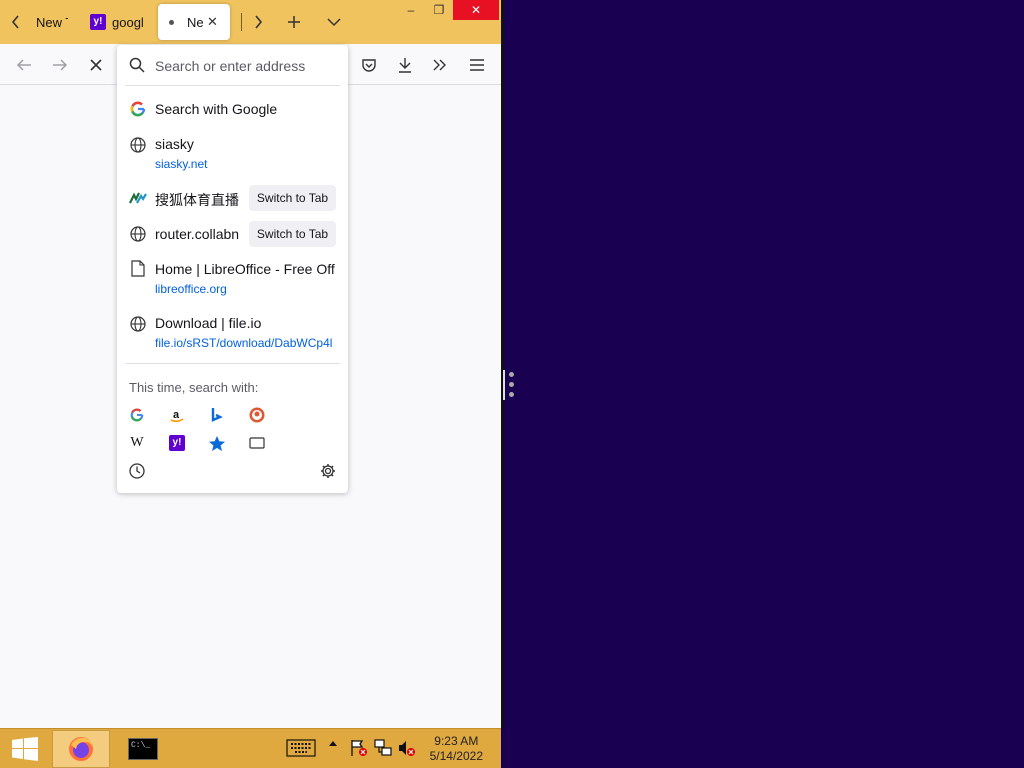 The image size is (1024, 768). I want to click on stop-button, so click(96, 65).